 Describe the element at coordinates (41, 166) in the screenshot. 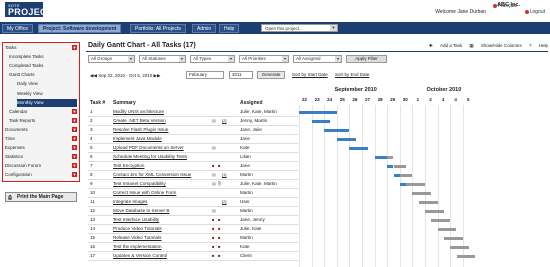

I see `sidebar-item: Discussion Forum ▼` at that location.